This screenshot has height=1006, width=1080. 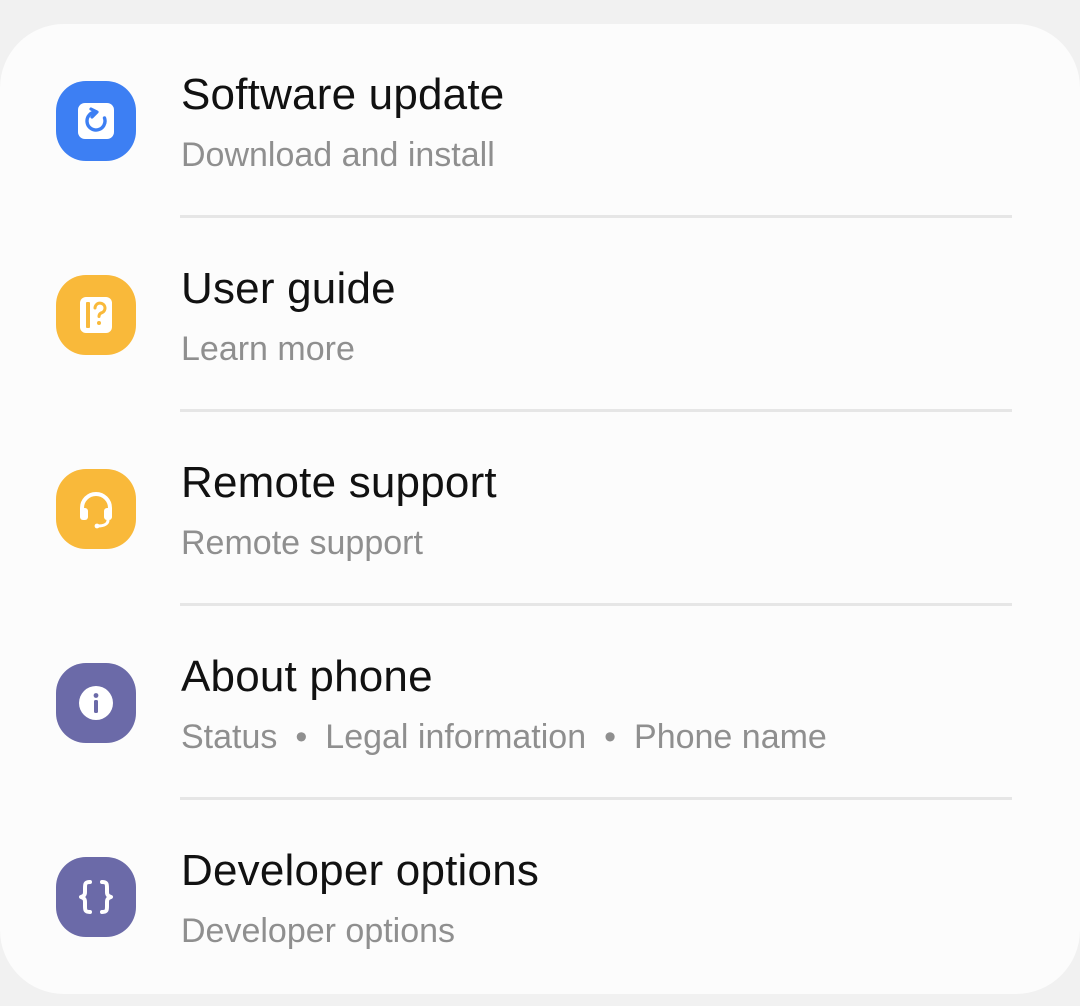 What do you see at coordinates (318, 931) in the screenshot?
I see `item-subtitle: Developer options` at bounding box center [318, 931].